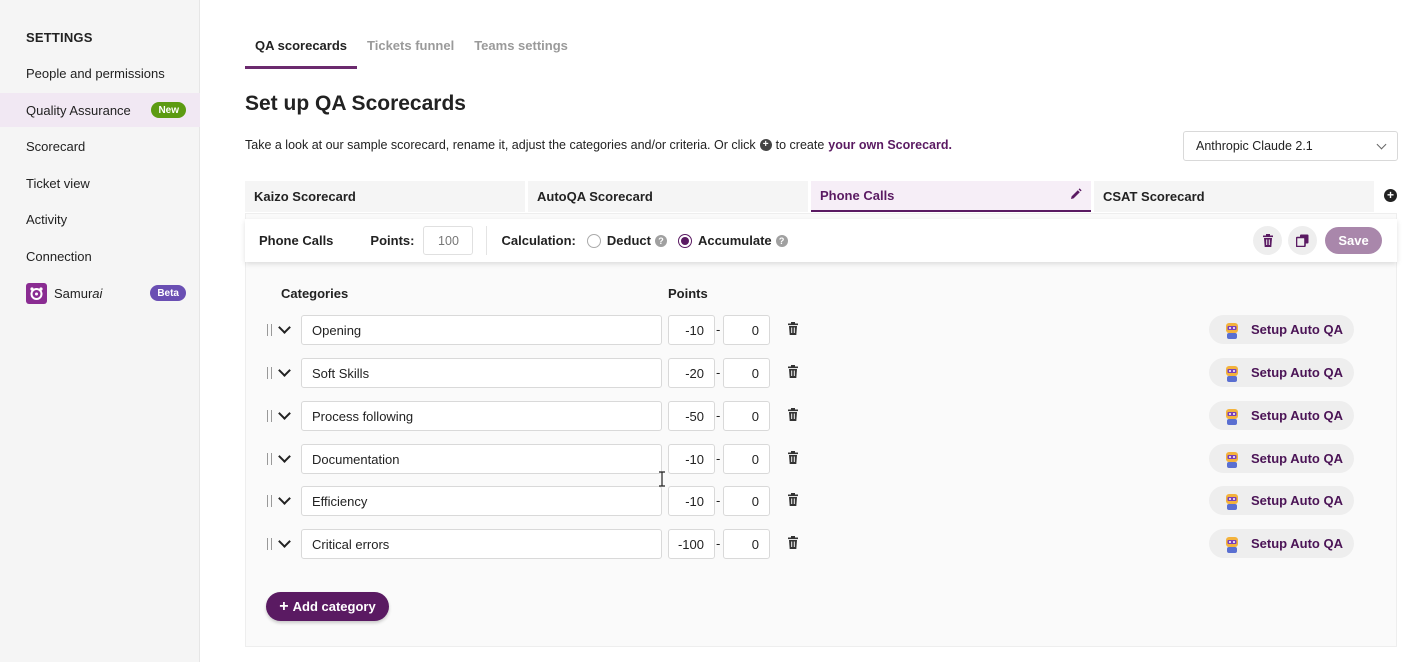 This screenshot has height=662, width=1418. I want to click on min-points-input: -50, so click(691, 416).